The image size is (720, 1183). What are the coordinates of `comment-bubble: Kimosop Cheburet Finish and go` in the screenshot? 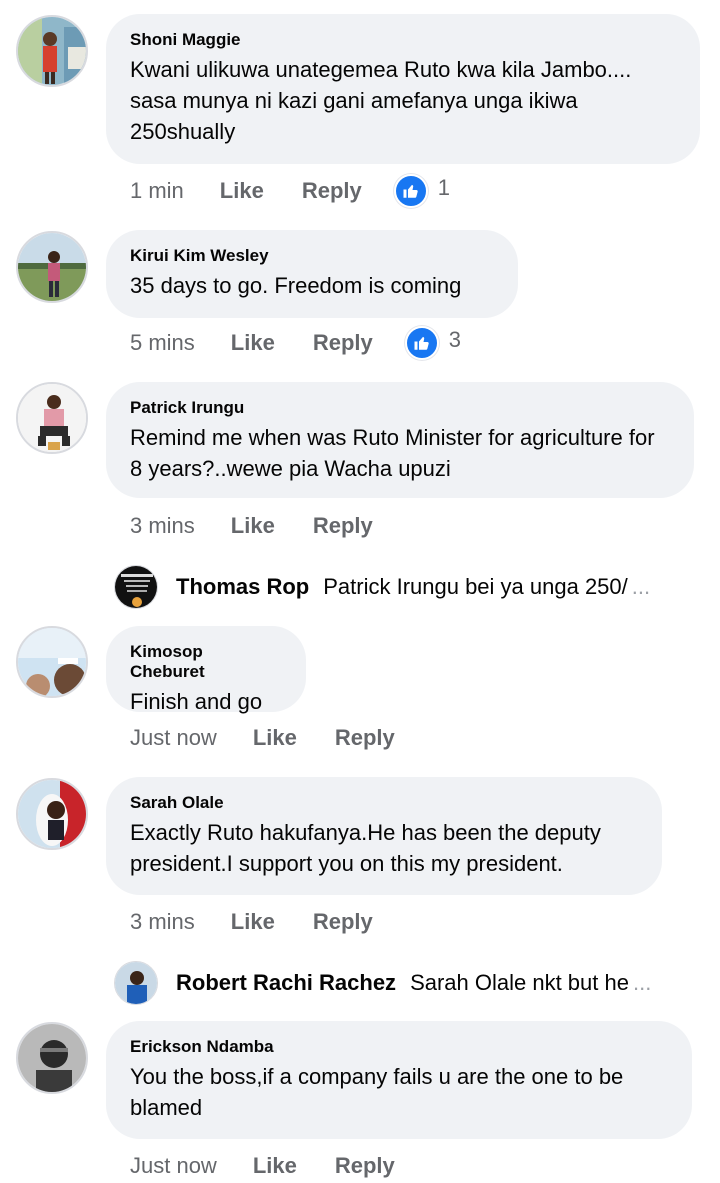 It's located at (206, 670).